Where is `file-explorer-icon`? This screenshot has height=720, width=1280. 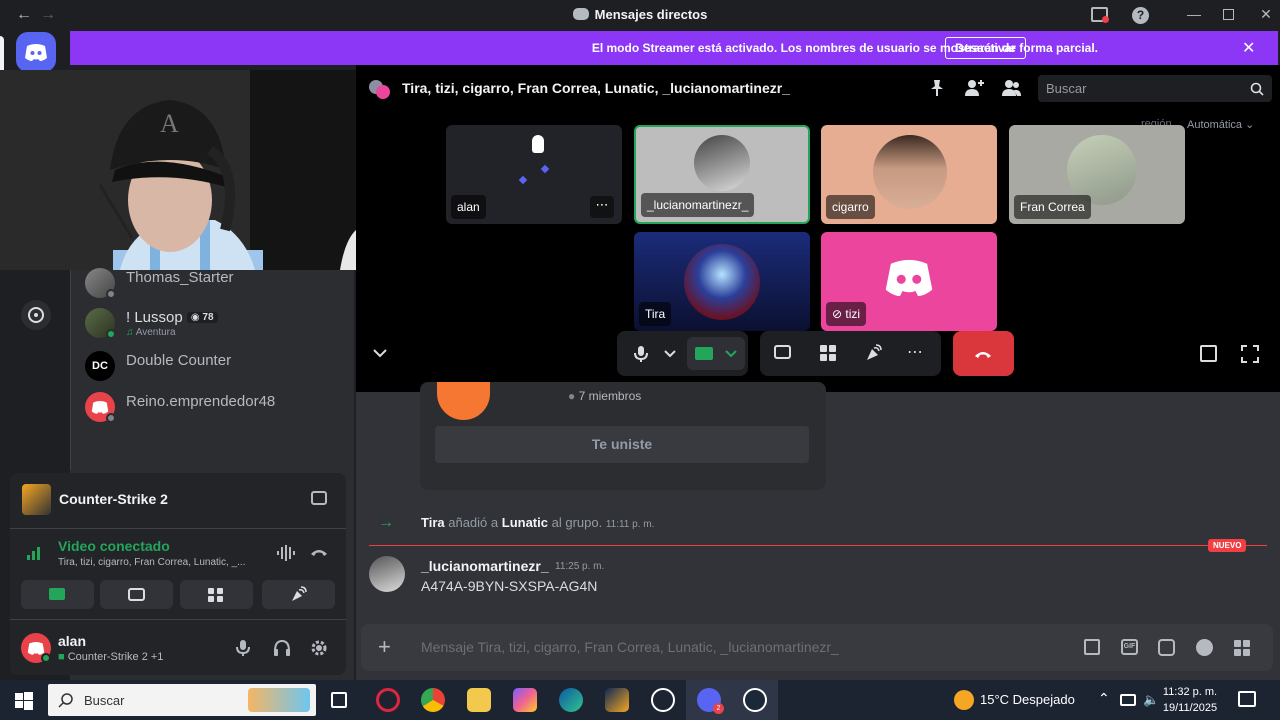
file-explorer-icon is located at coordinates (479, 700).